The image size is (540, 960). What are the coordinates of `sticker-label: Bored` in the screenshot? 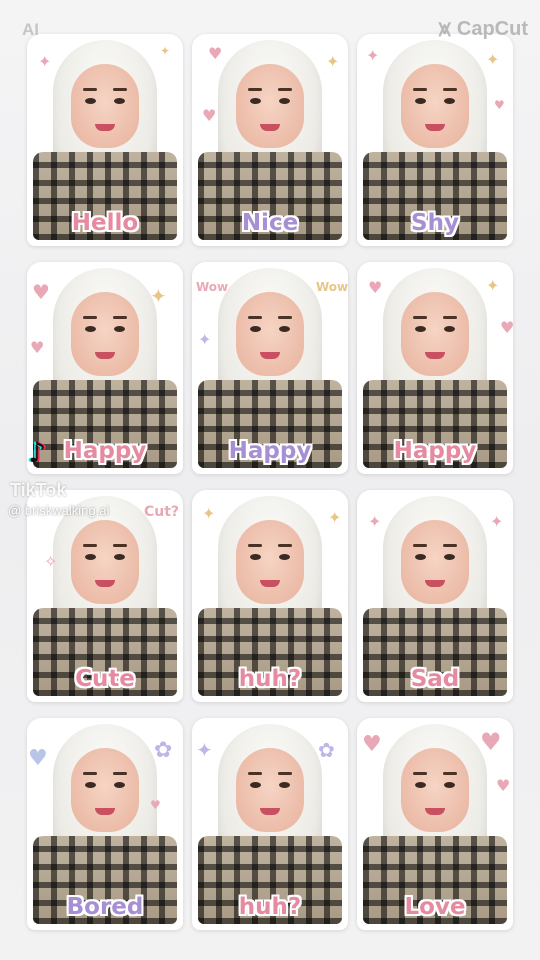 It's located at (105, 907).